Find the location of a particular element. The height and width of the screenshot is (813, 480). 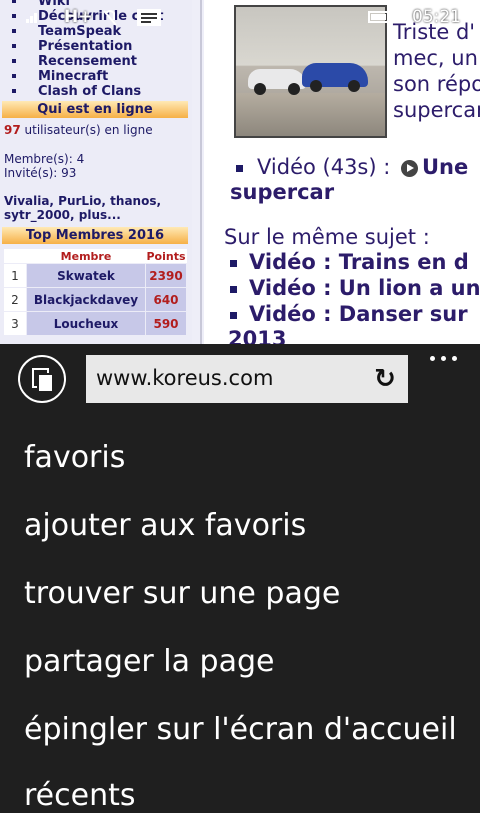

menu-favorites: favoris is located at coordinates (74, 457).